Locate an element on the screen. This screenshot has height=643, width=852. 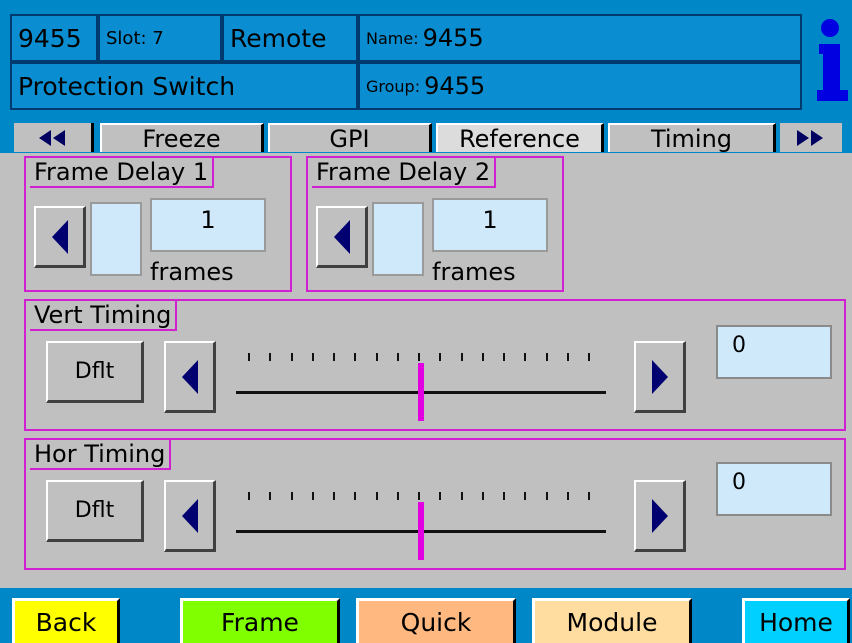
frame-button: Frame is located at coordinates (260, 620).